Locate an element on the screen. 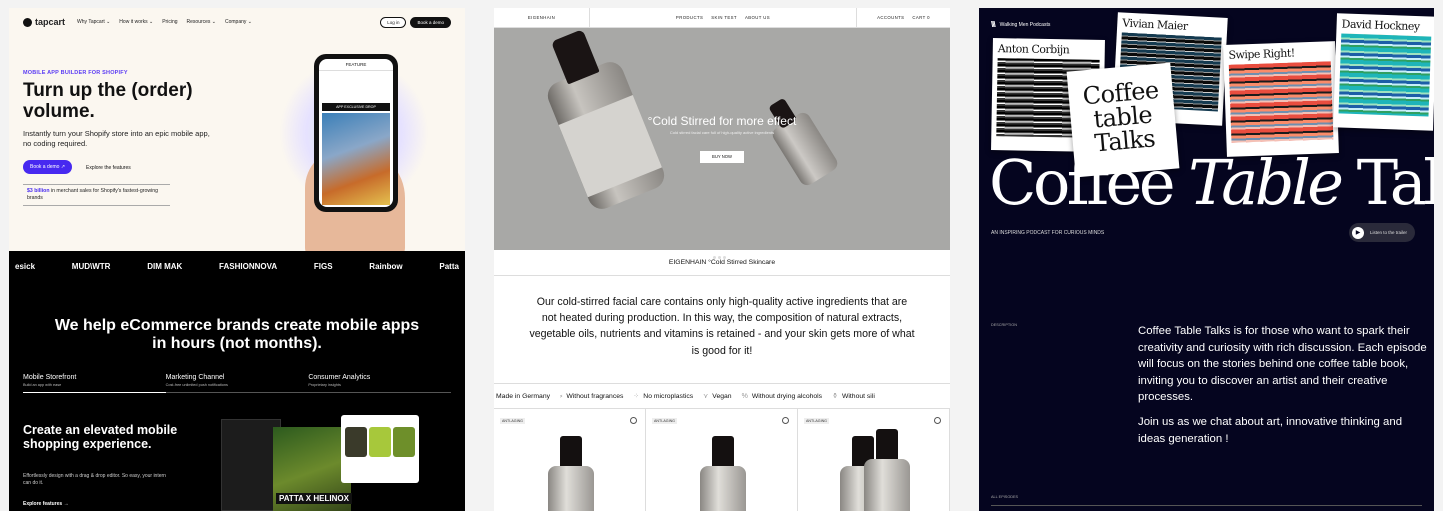 This screenshot has width=1443, height=511. tab-consumer-analytics: Consumer Analytics Proprietary insights is located at coordinates (380, 383).